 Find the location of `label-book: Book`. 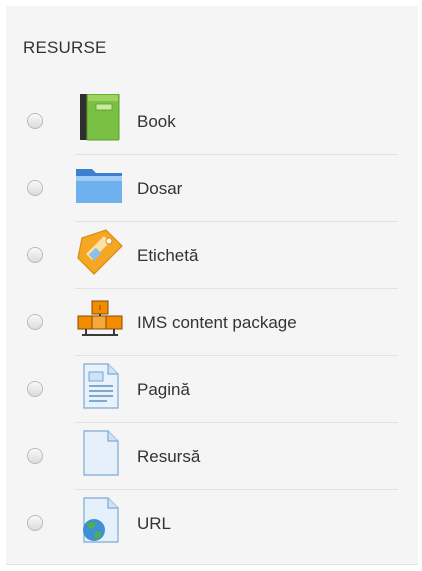

label-book: Book is located at coordinates (156, 121).